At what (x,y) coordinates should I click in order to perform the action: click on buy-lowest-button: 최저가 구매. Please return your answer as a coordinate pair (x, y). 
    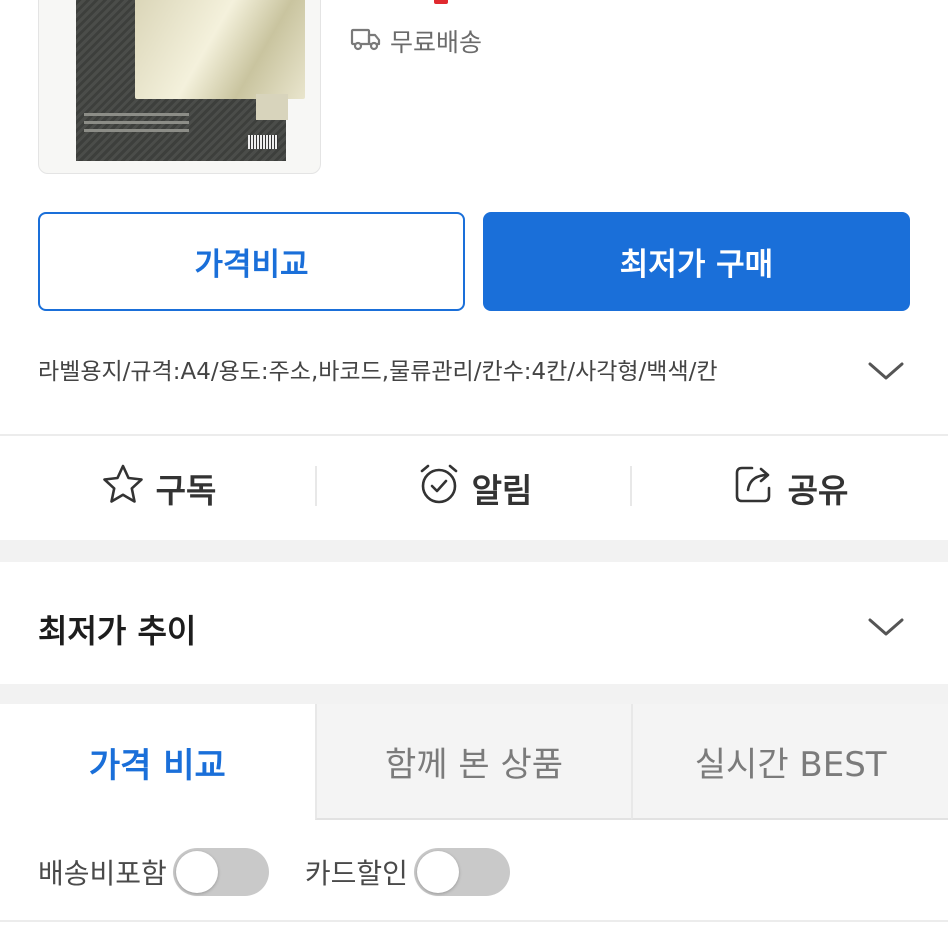
    Looking at the image, I should click on (696, 261).